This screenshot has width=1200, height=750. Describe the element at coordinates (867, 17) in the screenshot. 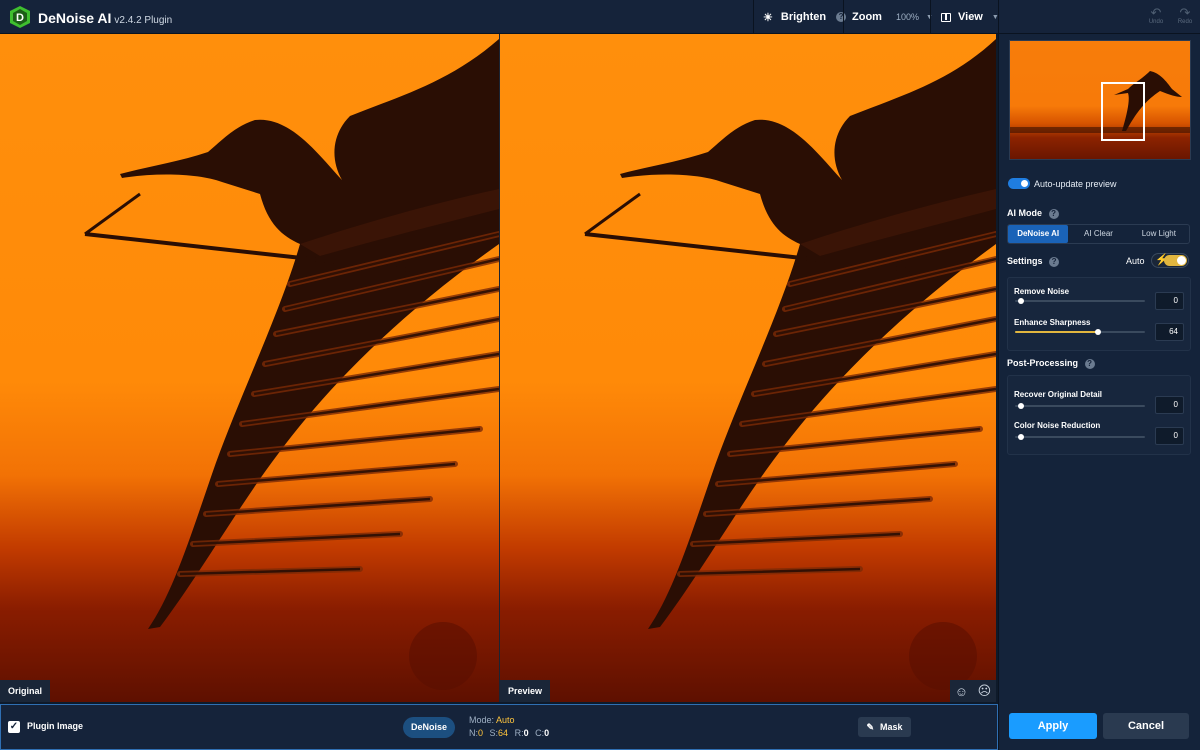

I see `zoom-label: Zoom` at that location.